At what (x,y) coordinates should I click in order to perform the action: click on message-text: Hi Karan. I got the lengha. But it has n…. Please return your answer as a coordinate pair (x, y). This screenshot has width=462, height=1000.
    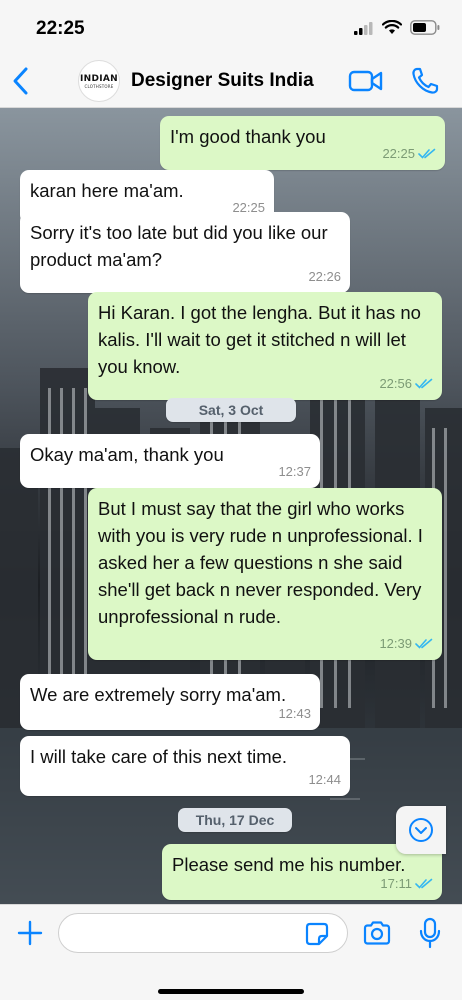
    Looking at the image, I should click on (259, 339).